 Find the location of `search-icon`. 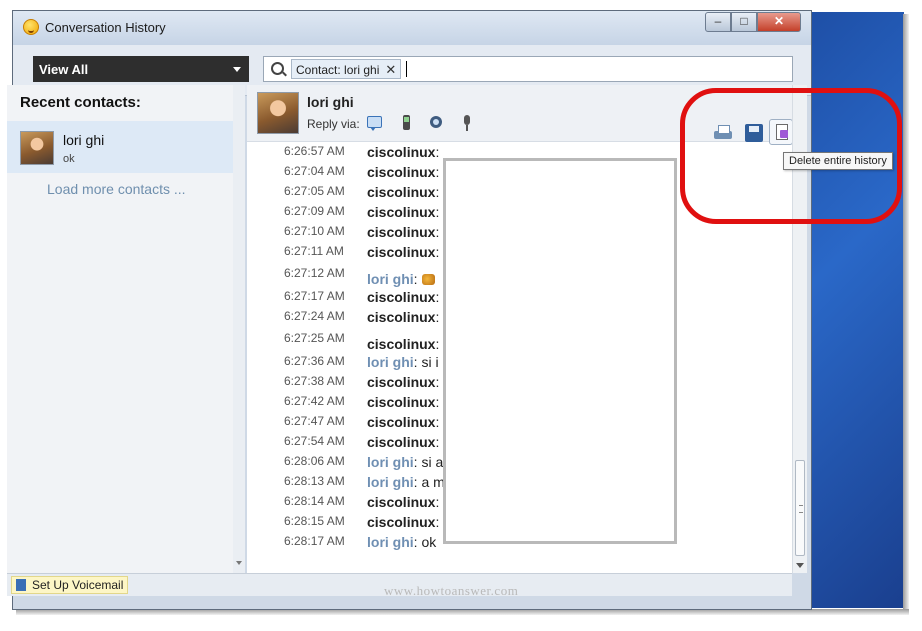

search-icon is located at coordinates (277, 68).